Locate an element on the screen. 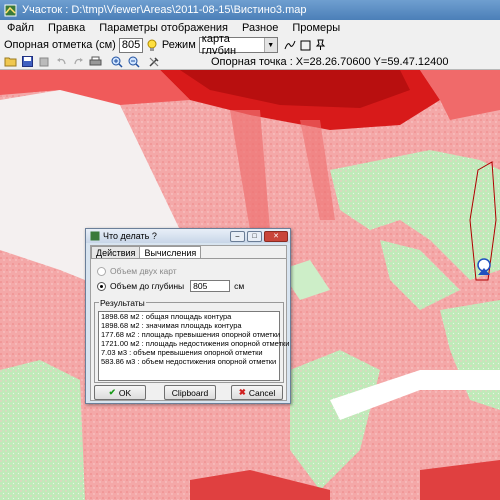  dialog-app-icon is located at coordinates (95, 236).